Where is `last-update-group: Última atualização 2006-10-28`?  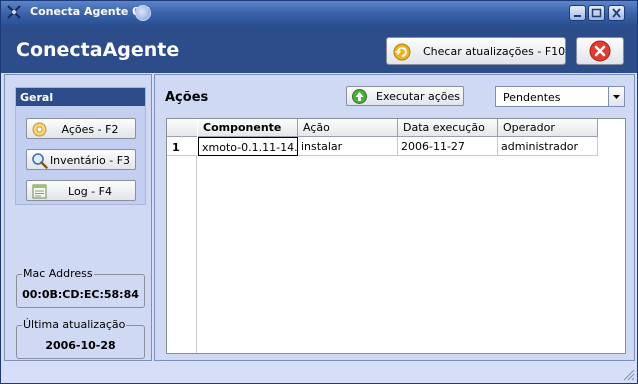
last-update-group: Última atualização 2006-10-28 is located at coordinates (80, 338).